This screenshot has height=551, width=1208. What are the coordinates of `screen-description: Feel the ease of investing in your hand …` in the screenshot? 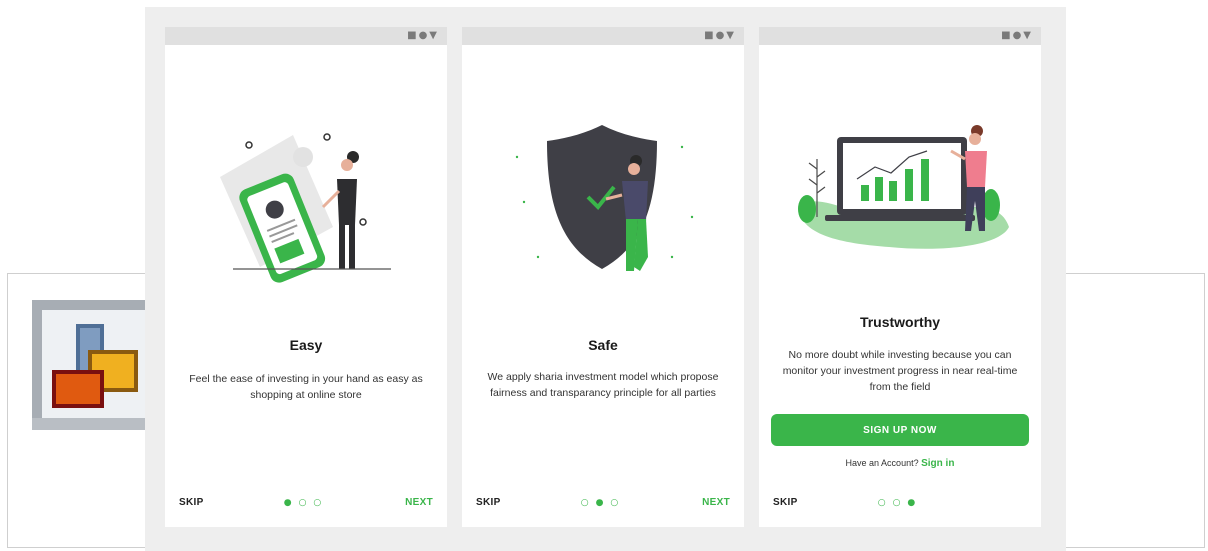 It's located at (306, 387).